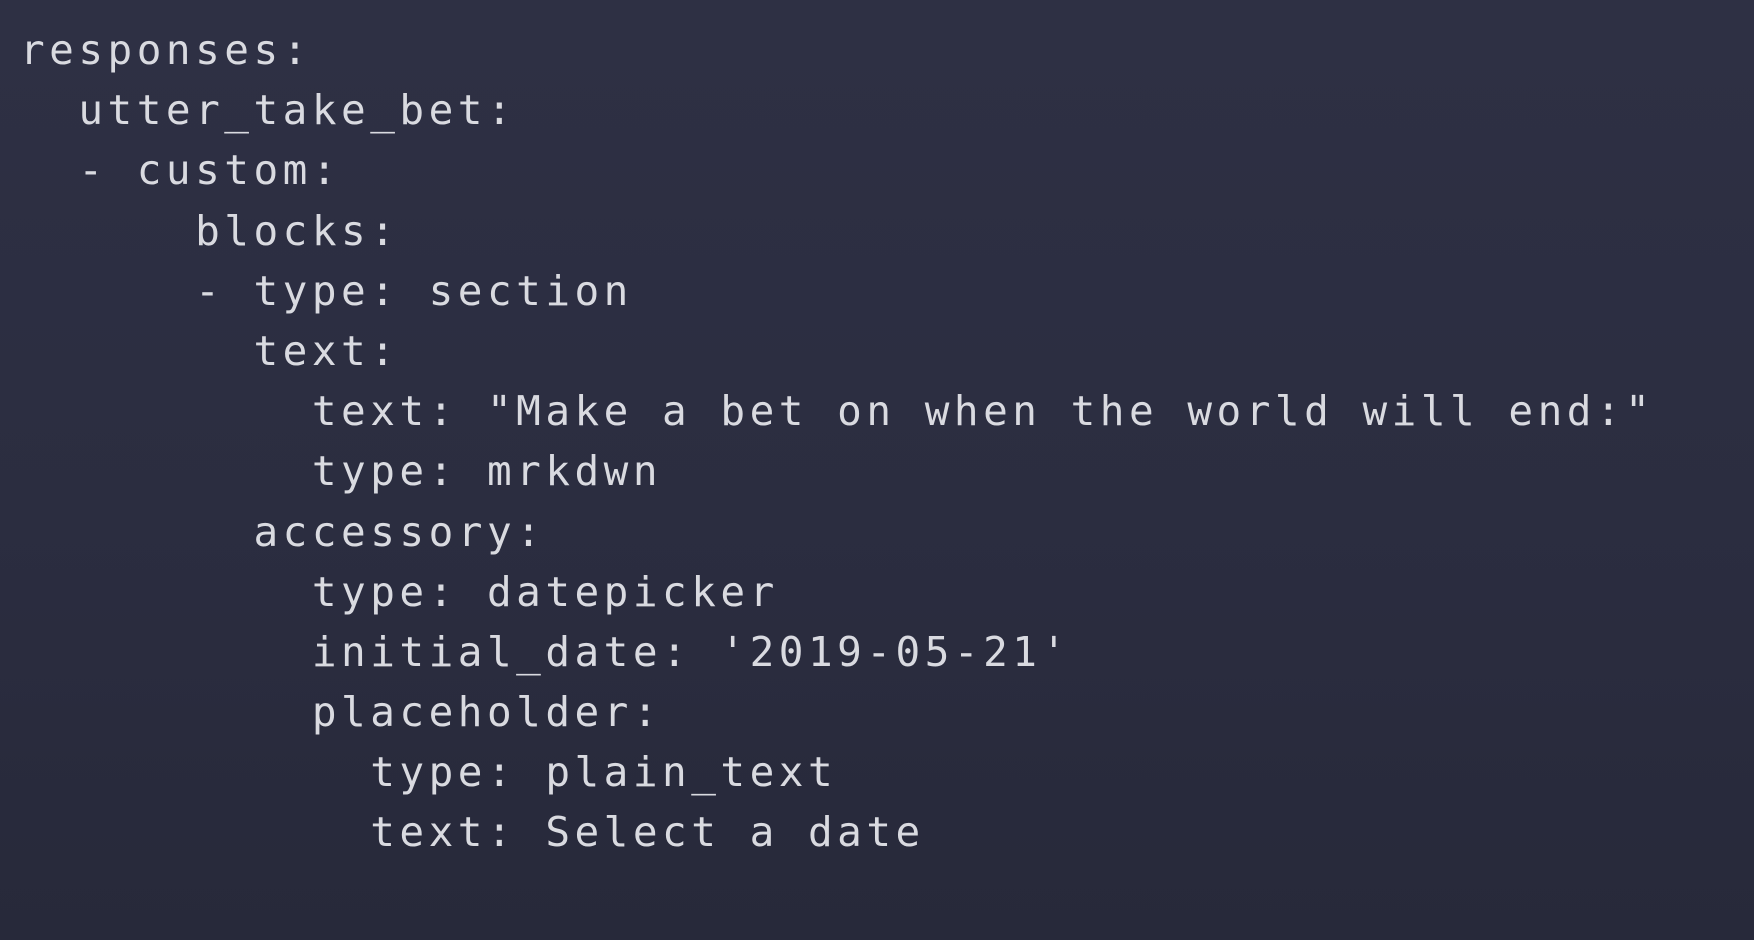 The image size is (1754, 940). I want to click on code-line-blocks: blocks:, so click(210, 230).